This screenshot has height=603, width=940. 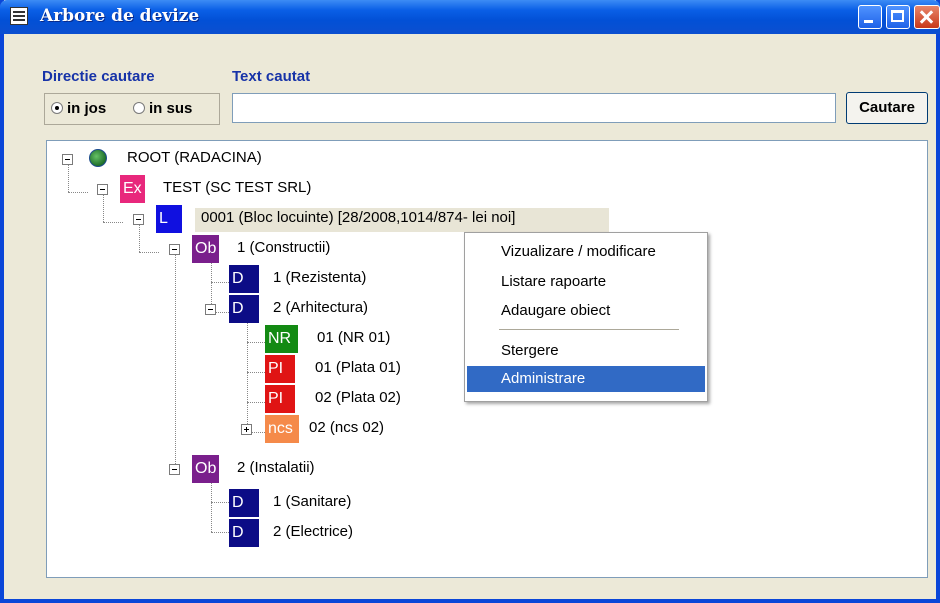 What do you see at coordinates (586, 282) in the screenshot?
I see `menu-item-listare-rapoarte: Listare rapoarte` at bounding box center [586, 282].